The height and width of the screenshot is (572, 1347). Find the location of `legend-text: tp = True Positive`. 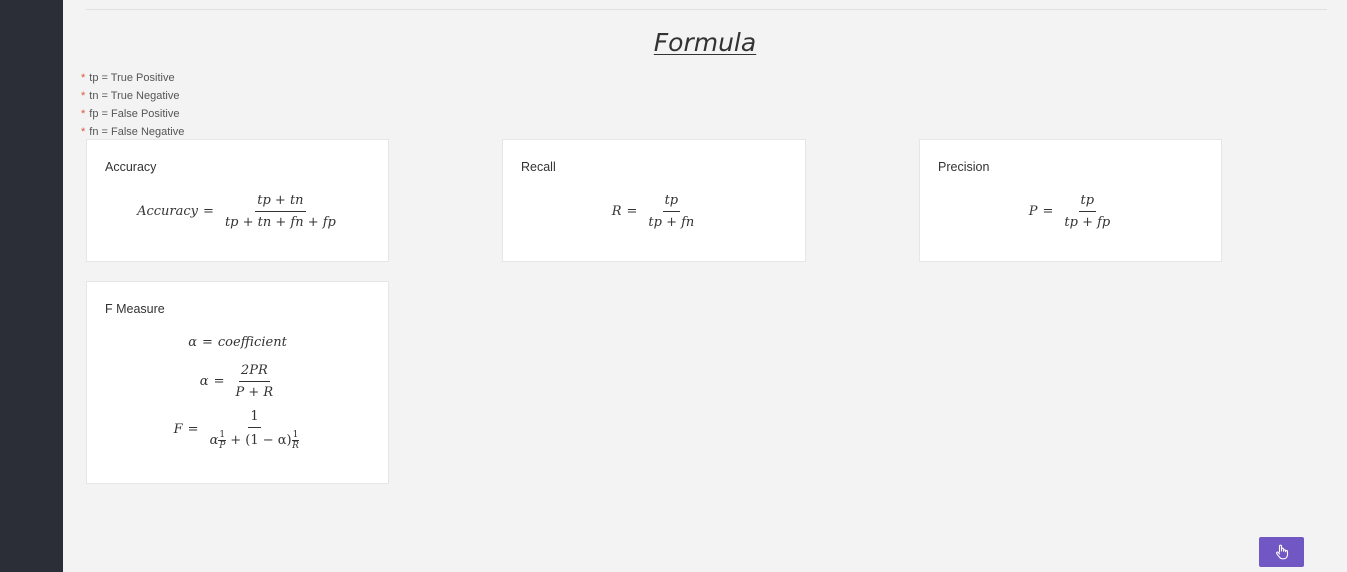

legend-text: tp = True Positive is located at coordinates (132, 78).